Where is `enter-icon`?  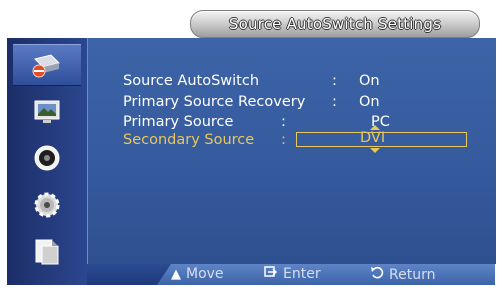
enter-icon is located at coordinates (271, 274).